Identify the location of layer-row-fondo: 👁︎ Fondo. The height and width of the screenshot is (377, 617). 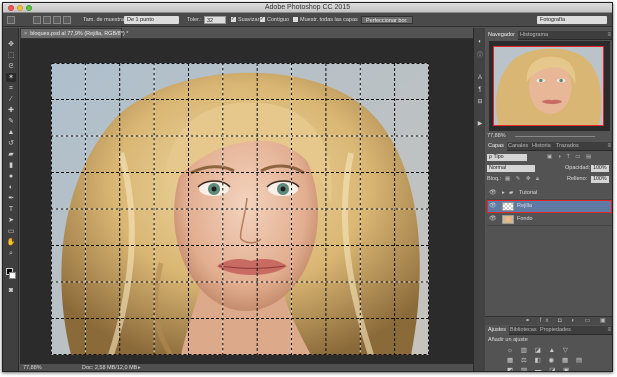
(549, 219).